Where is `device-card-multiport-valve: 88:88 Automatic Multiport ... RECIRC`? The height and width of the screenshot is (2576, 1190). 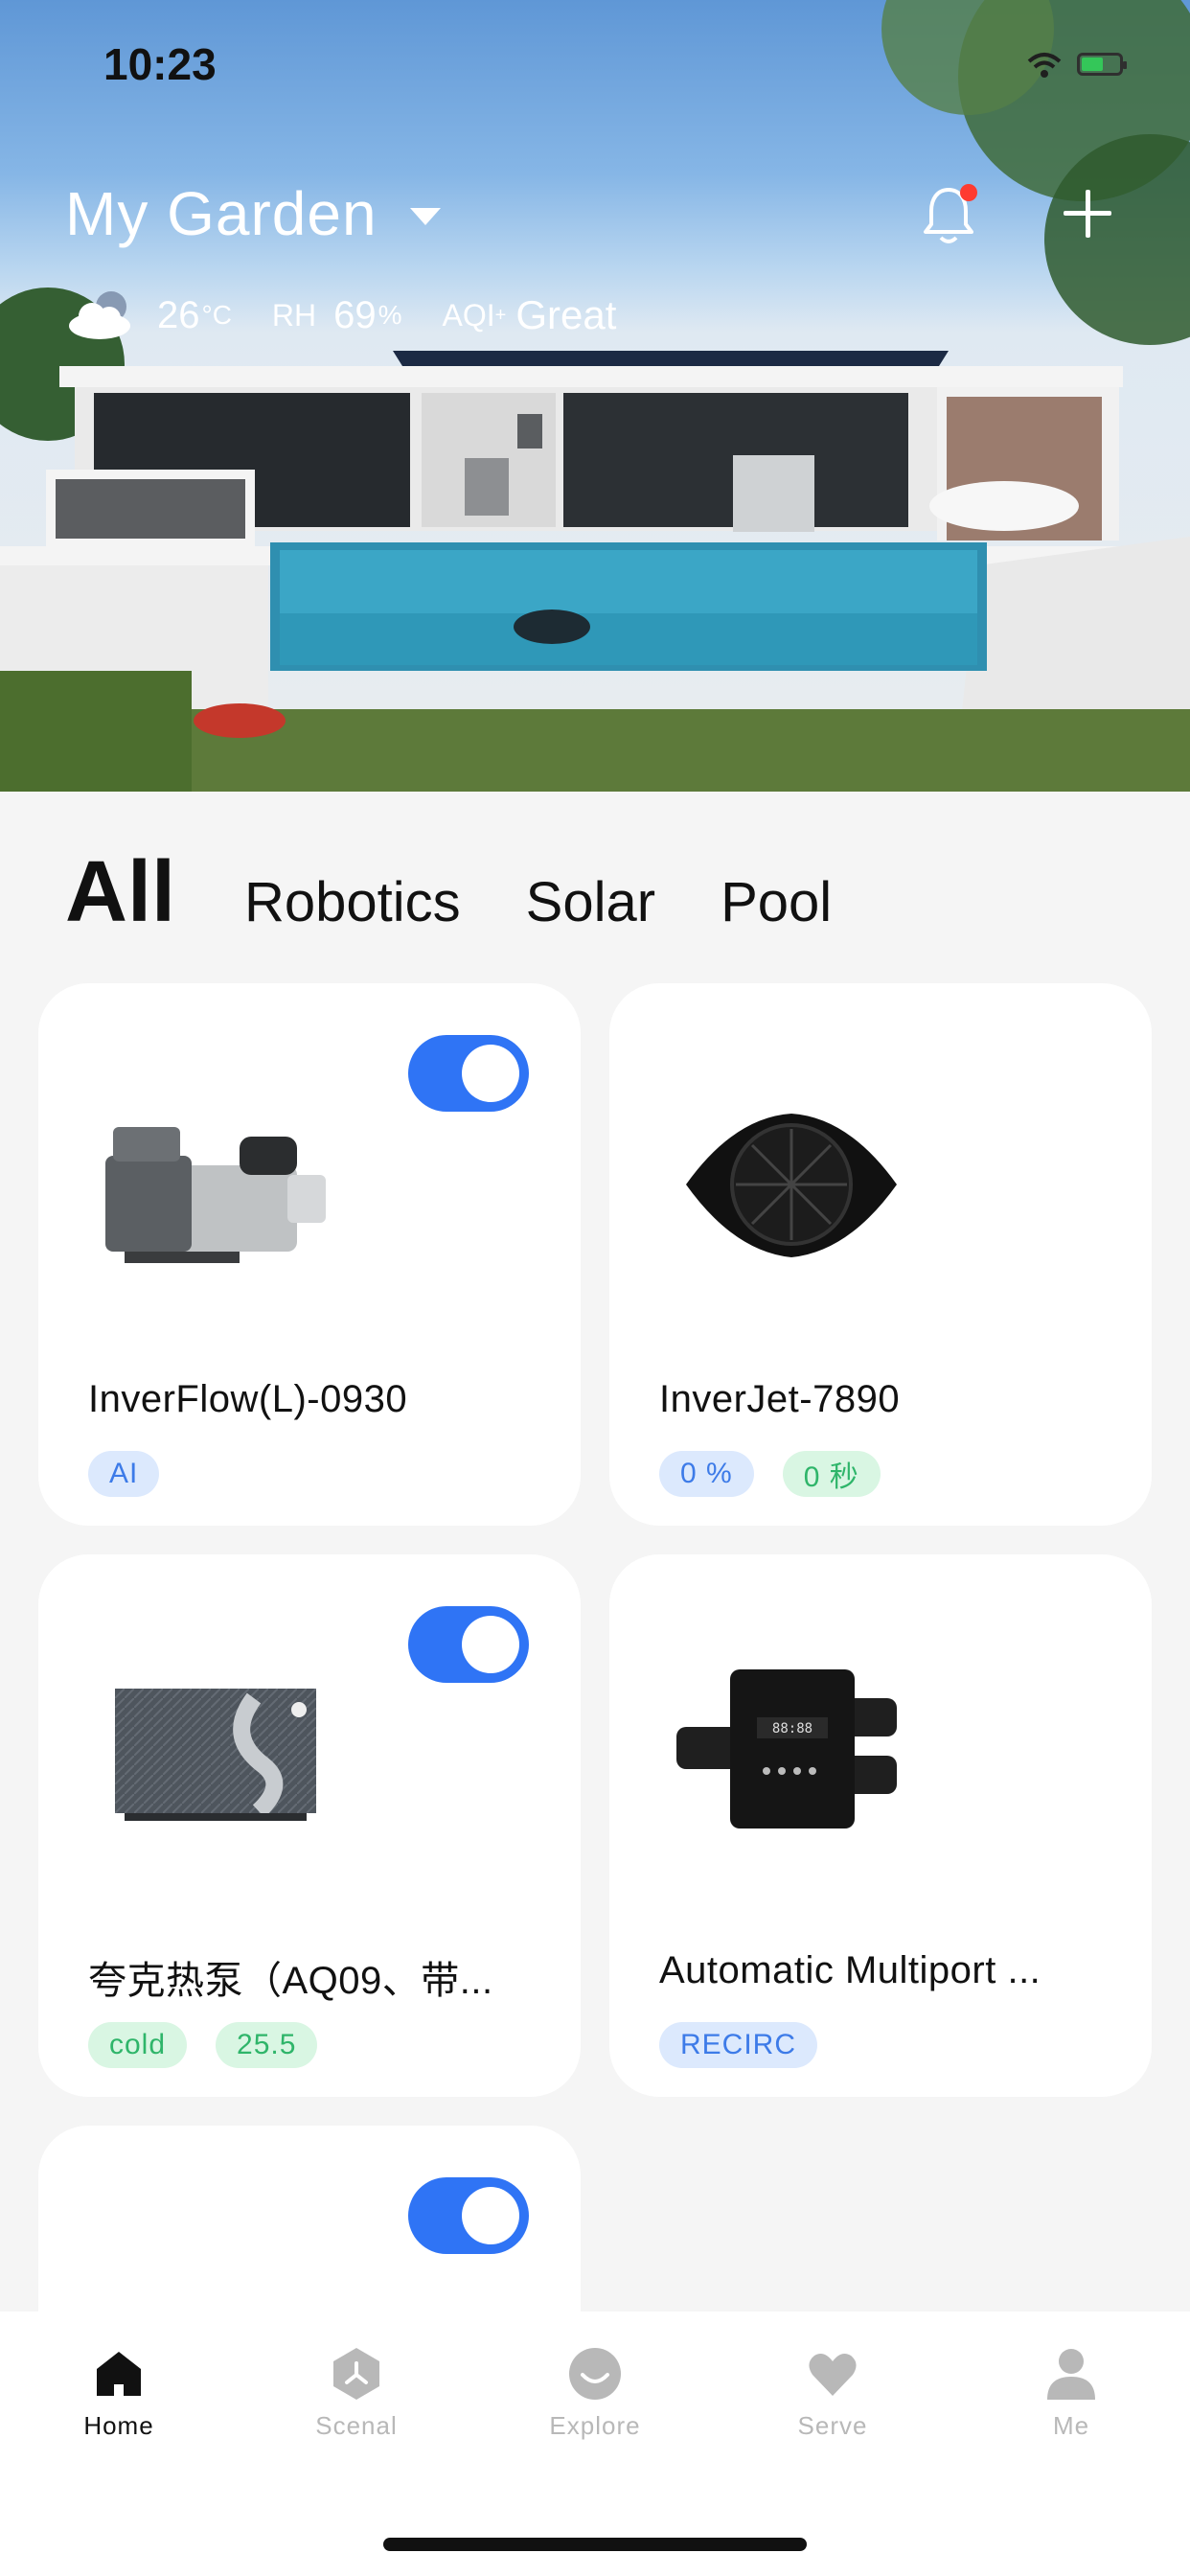
device-card-multiport-valve: 88:88 Automatic Multiport ... RECIRC is located at coordinates (881, 1825).